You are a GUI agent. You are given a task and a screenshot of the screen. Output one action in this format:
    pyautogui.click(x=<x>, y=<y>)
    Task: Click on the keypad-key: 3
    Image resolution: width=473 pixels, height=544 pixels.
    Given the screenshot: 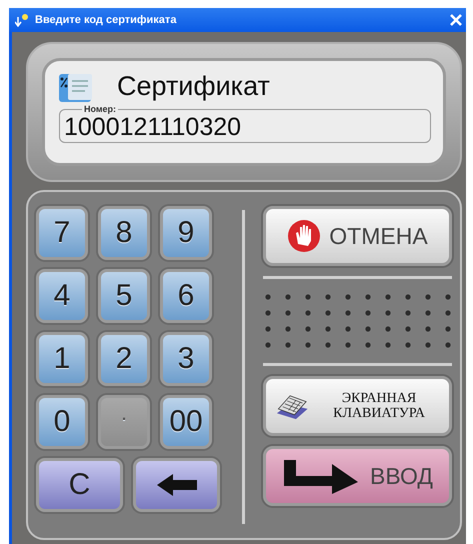 What is the action you would take?
    pyautogui.click(x=186, y=359)
    